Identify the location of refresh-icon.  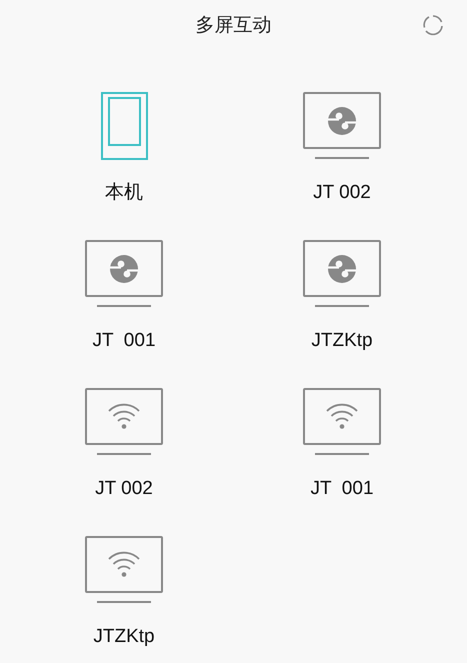
(433, 25).